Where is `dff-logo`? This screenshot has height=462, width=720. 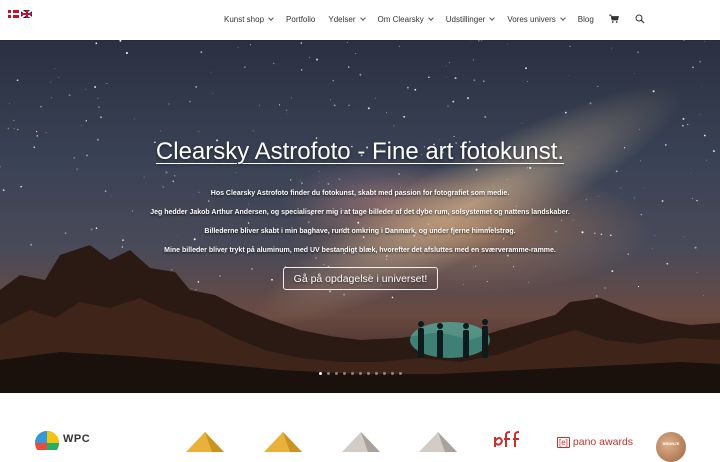
dff-logo is located at coordinates (507, 439).